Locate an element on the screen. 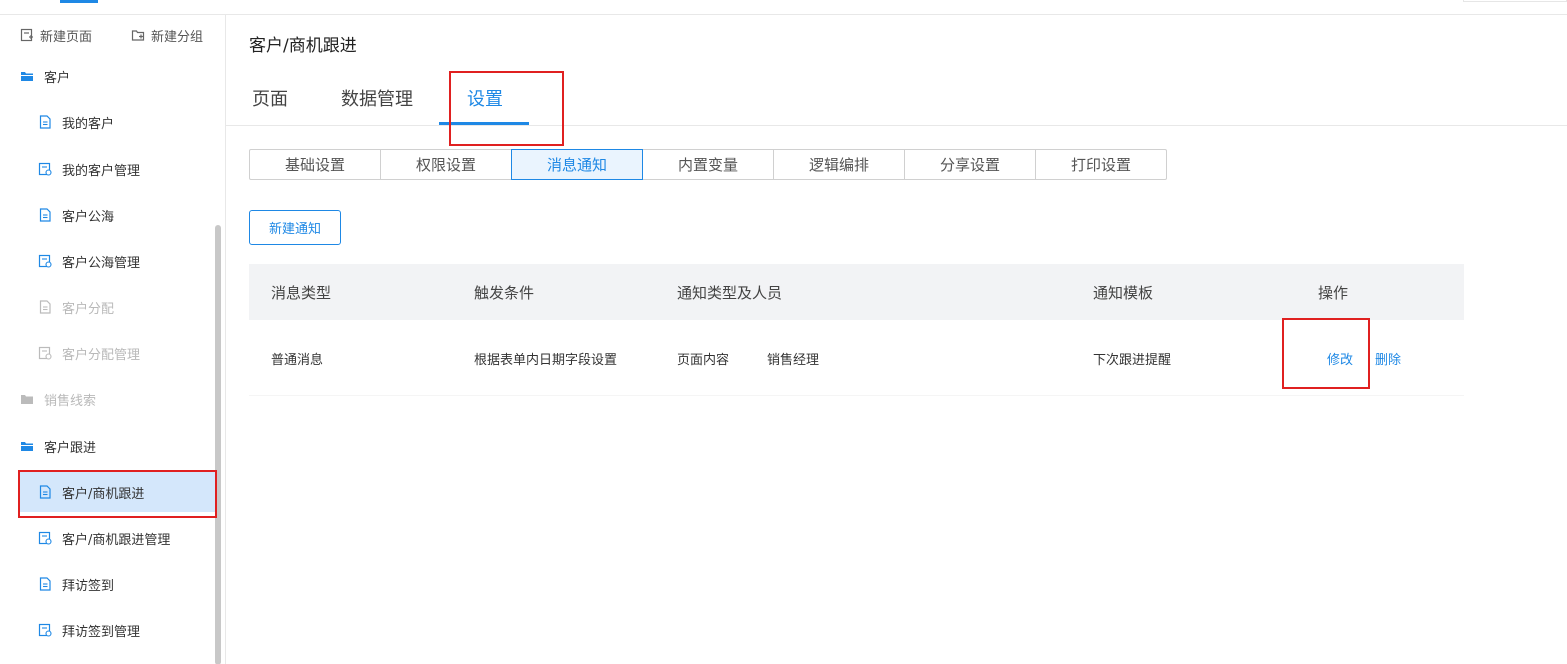  sidebar-item-opportunity-followup-manage: 客户/商机跟进管理 is located at coordinates (113, 538).